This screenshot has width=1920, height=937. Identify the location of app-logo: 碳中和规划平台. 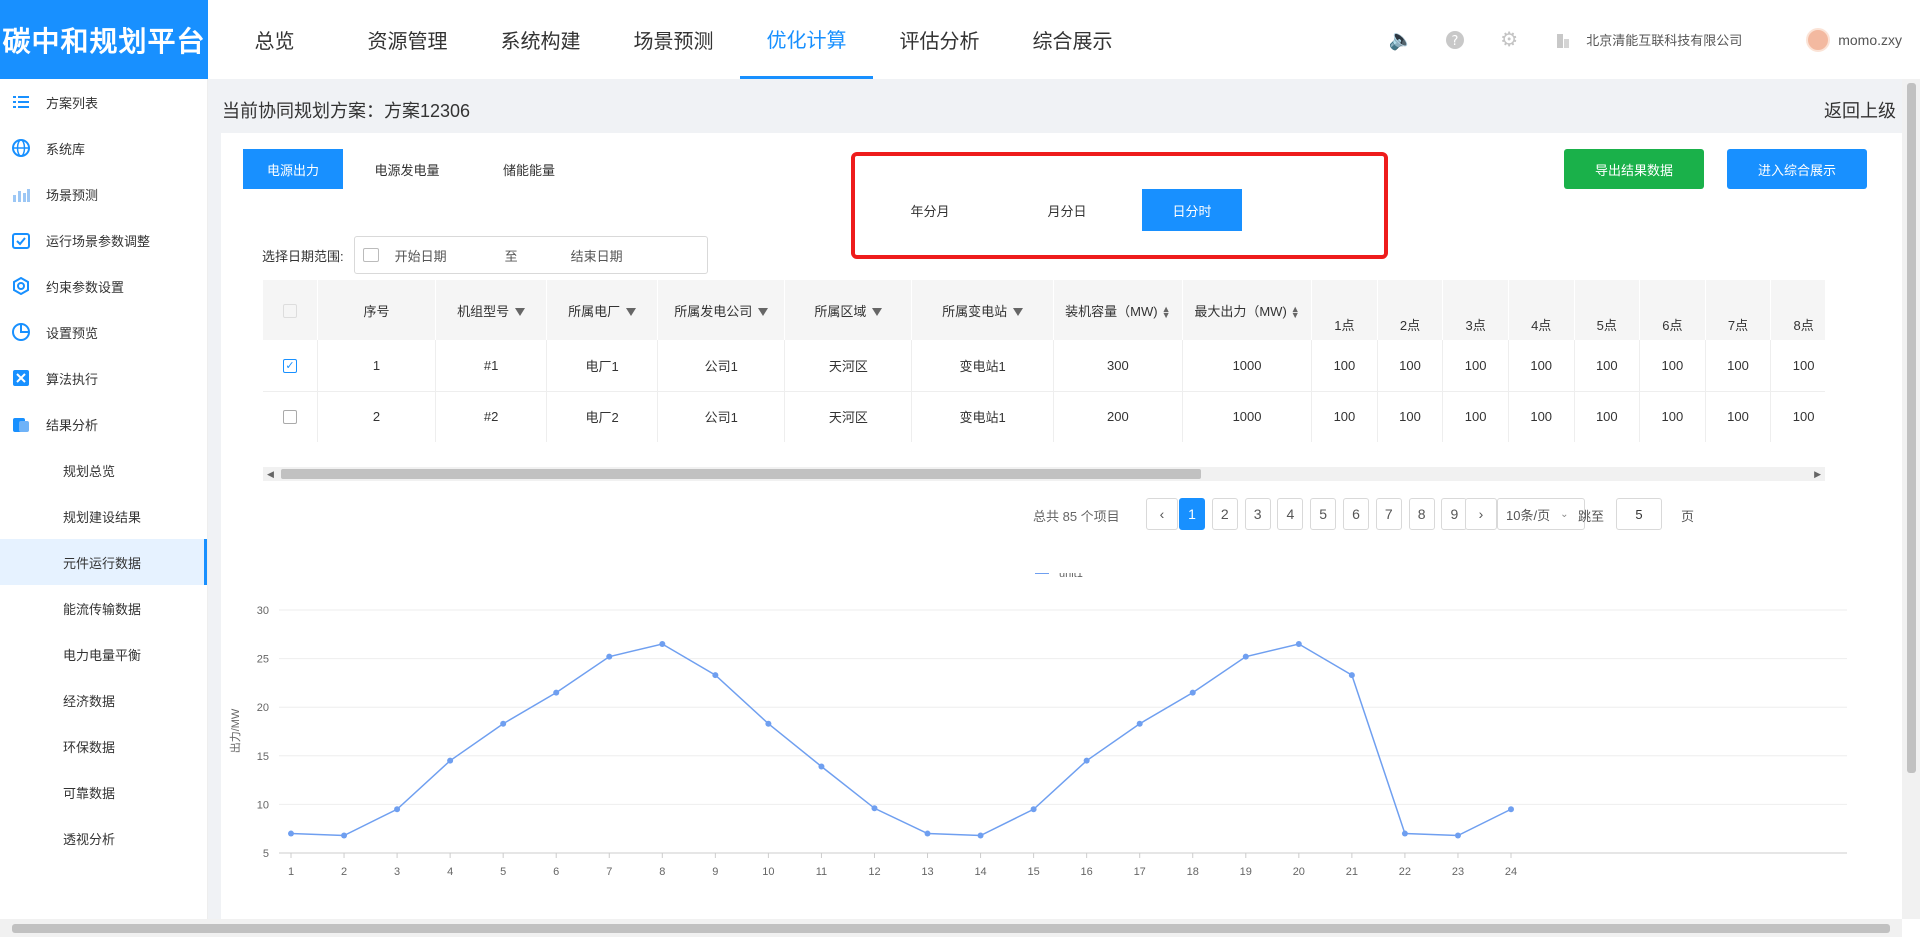
(104, 39).